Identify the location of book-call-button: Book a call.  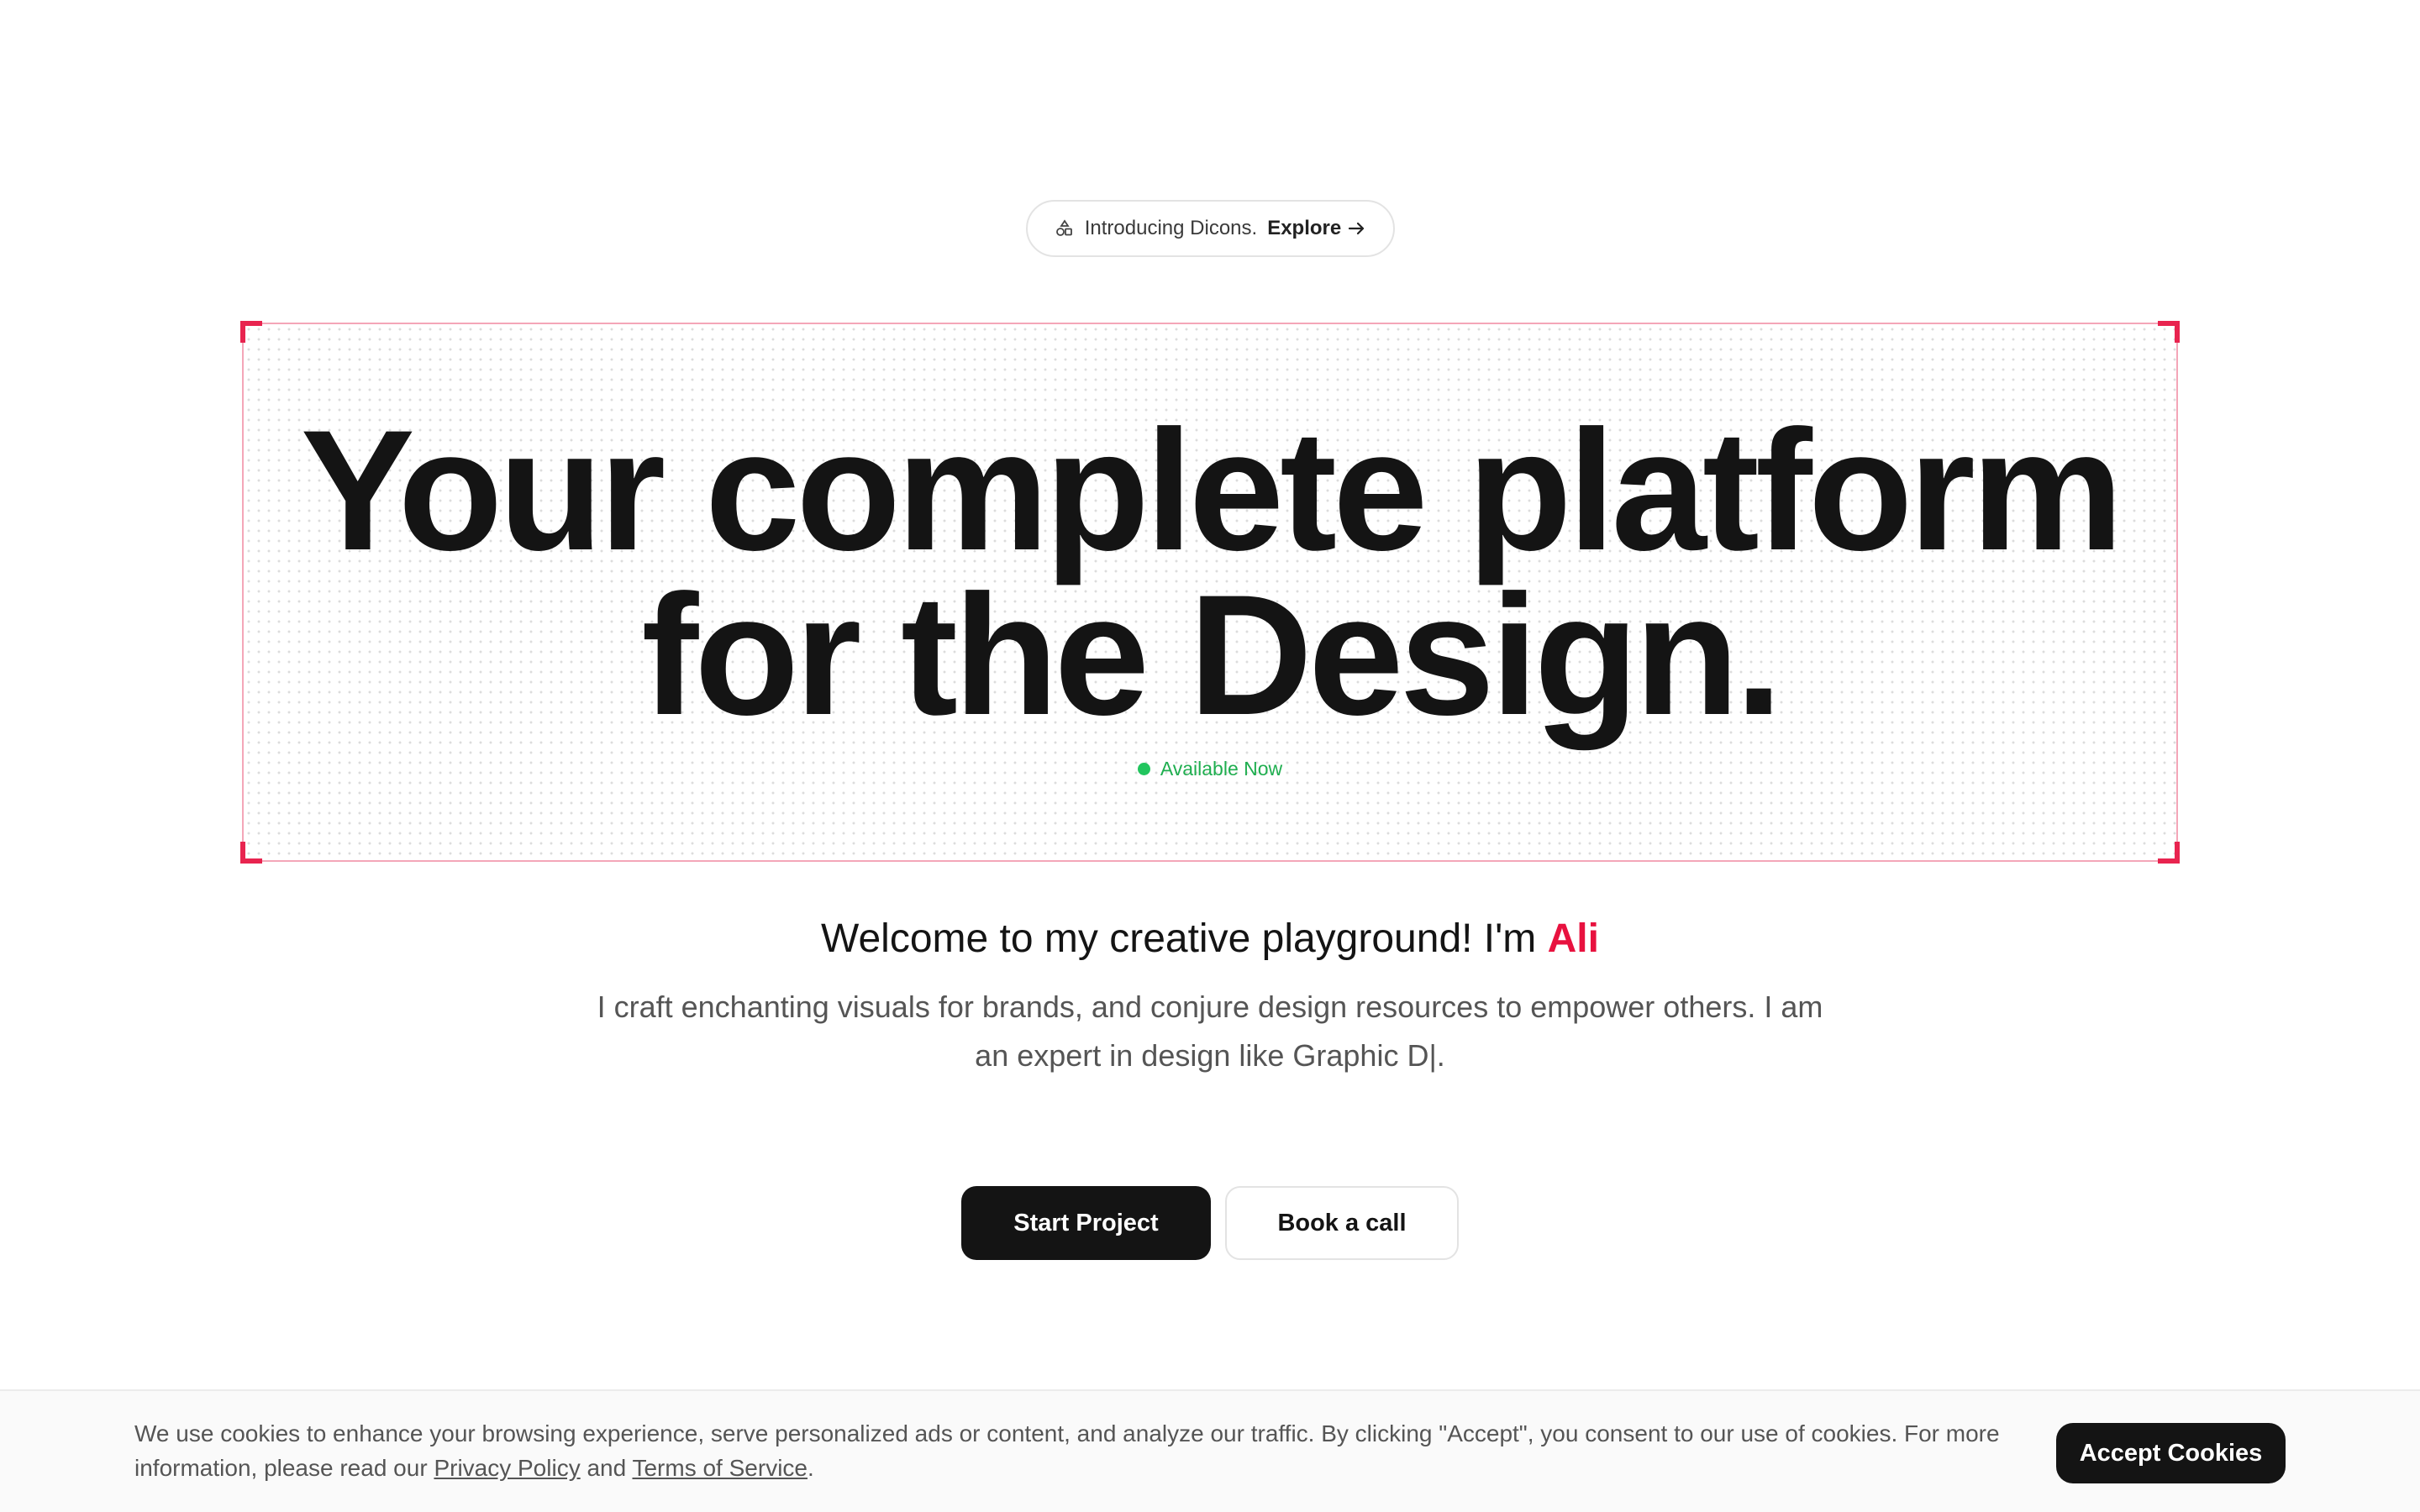
(1342, 1223).